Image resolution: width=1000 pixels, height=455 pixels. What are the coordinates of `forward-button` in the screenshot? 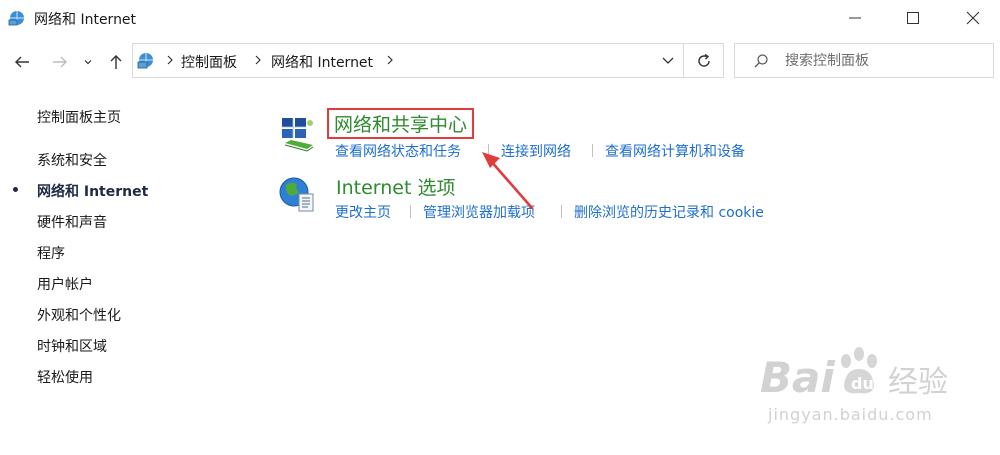 It's located at (60, 62).